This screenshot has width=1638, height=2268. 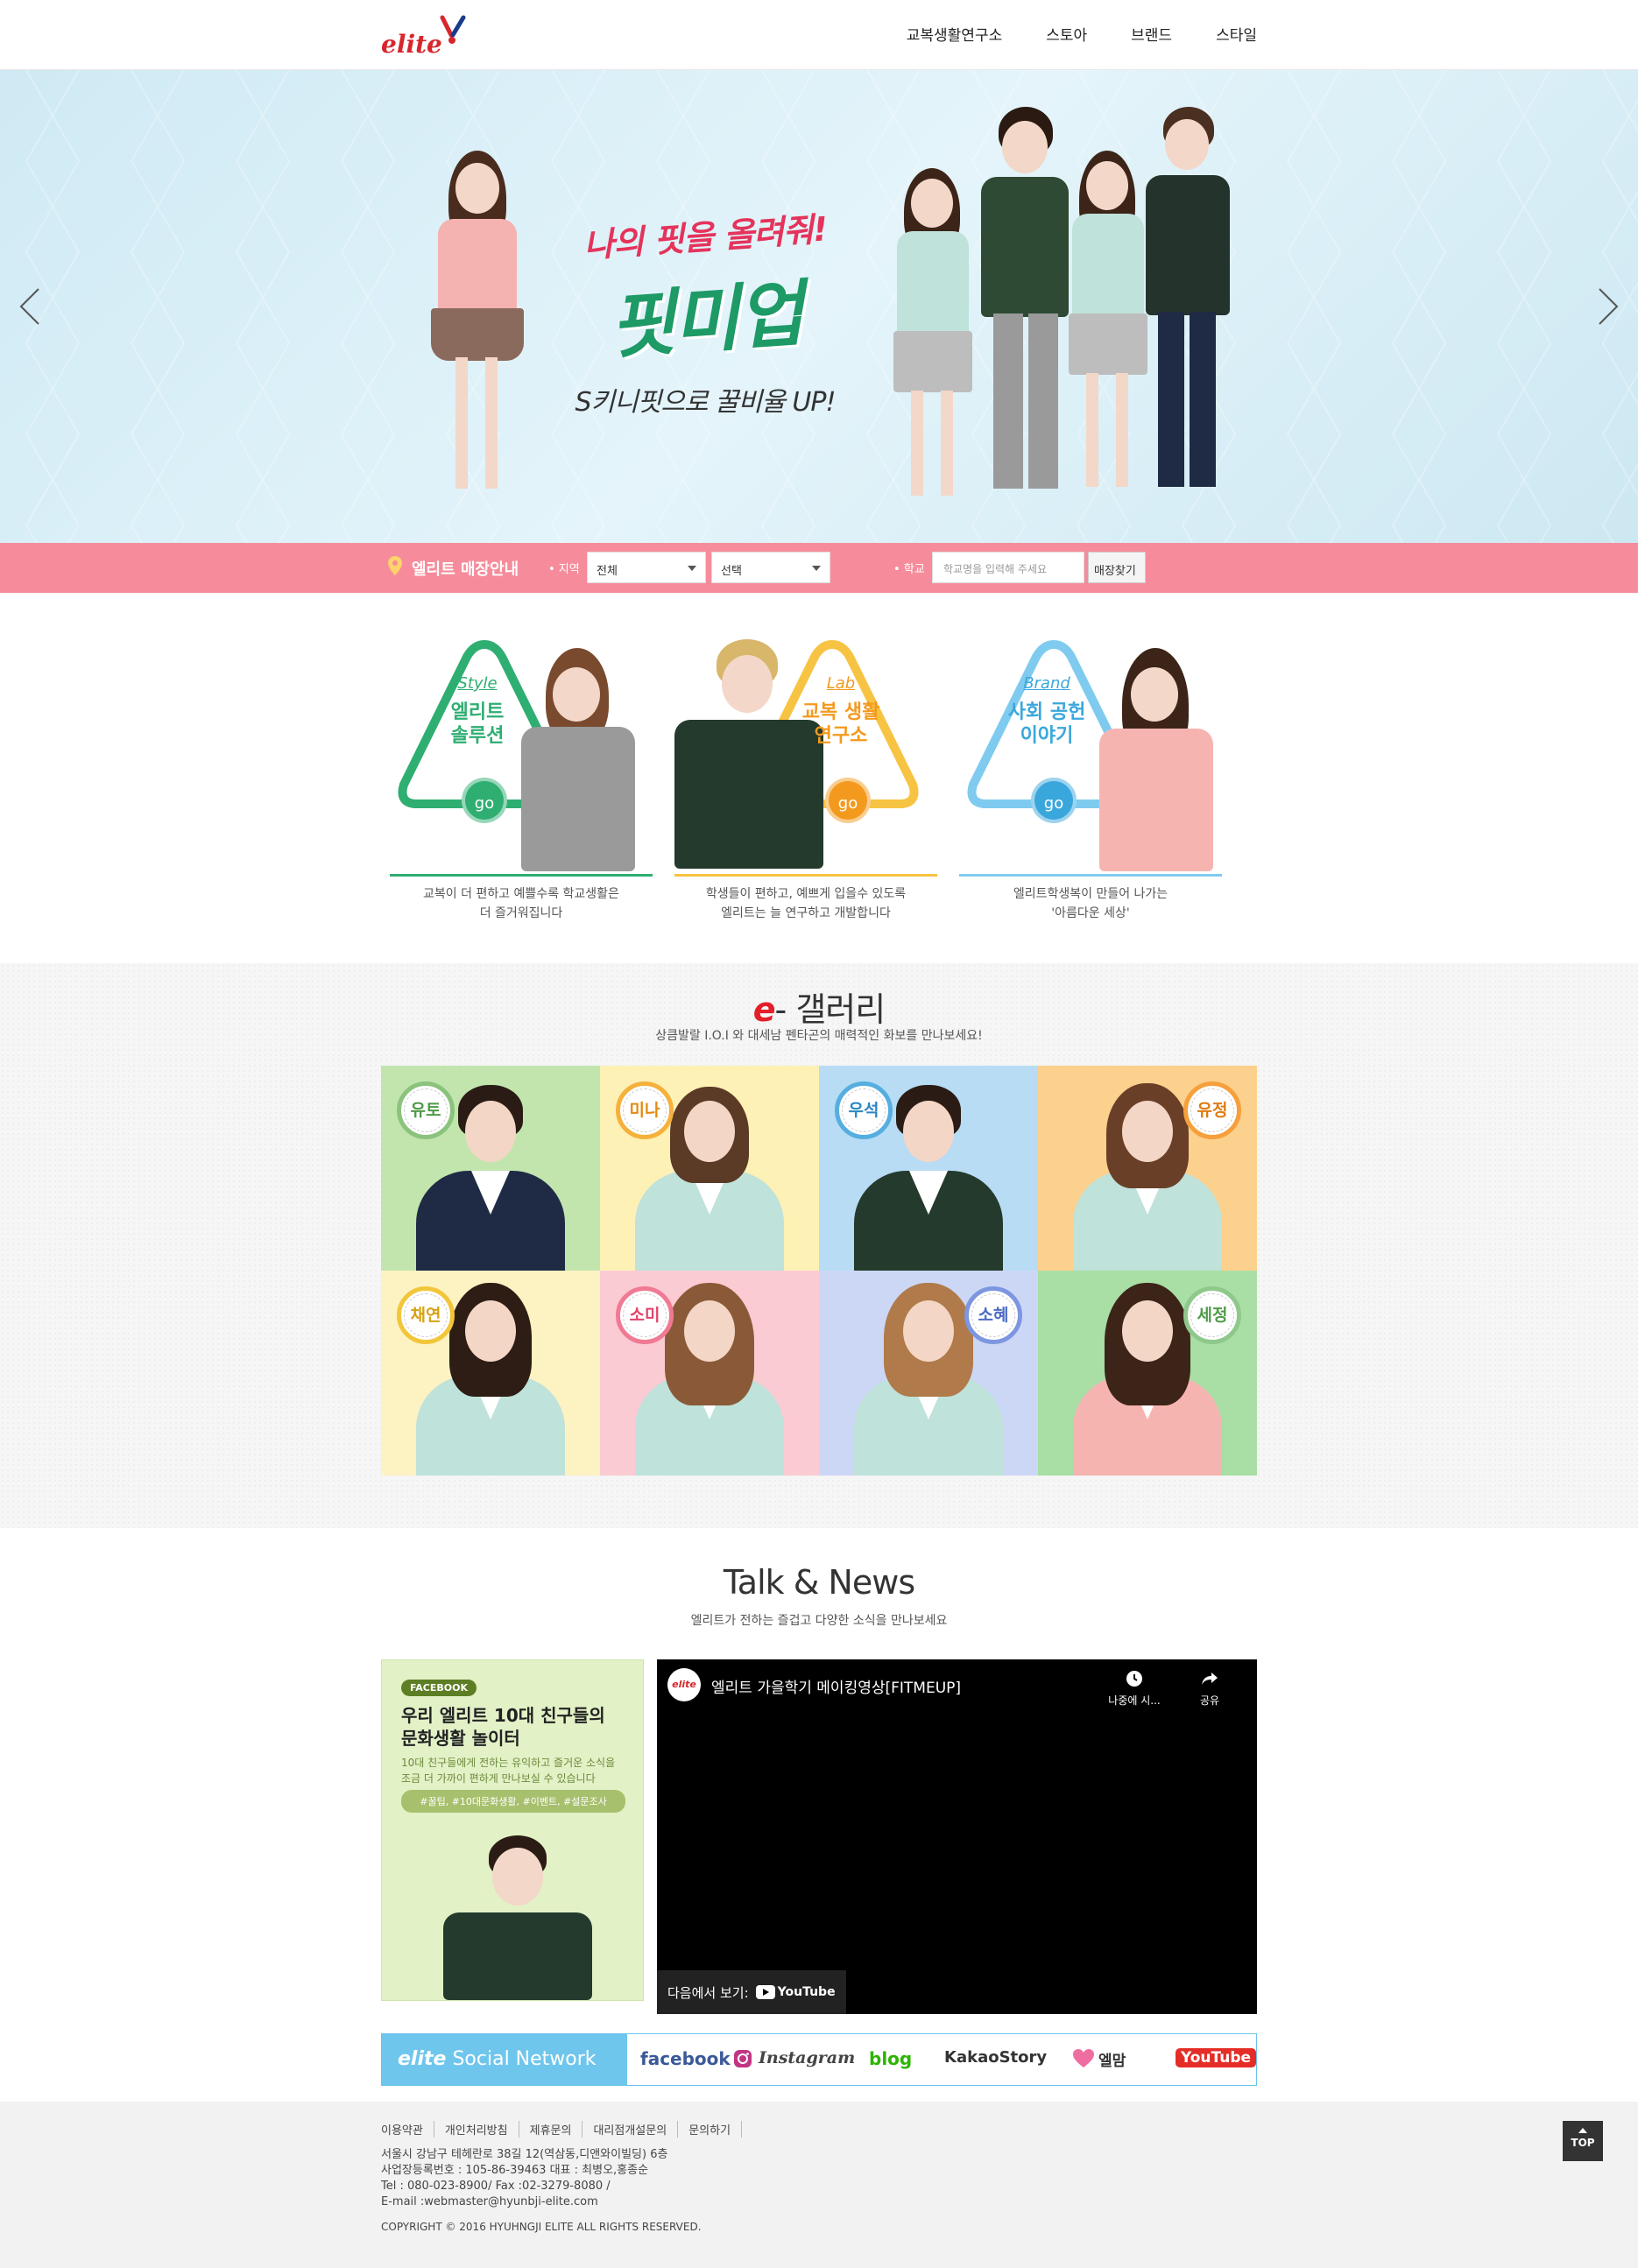 What do you see at coordinates (460, 1738) in the screenshot?
I see `facebook-promo-title-2: 문화생활 놀이터` at bounding box center [460, 1738].